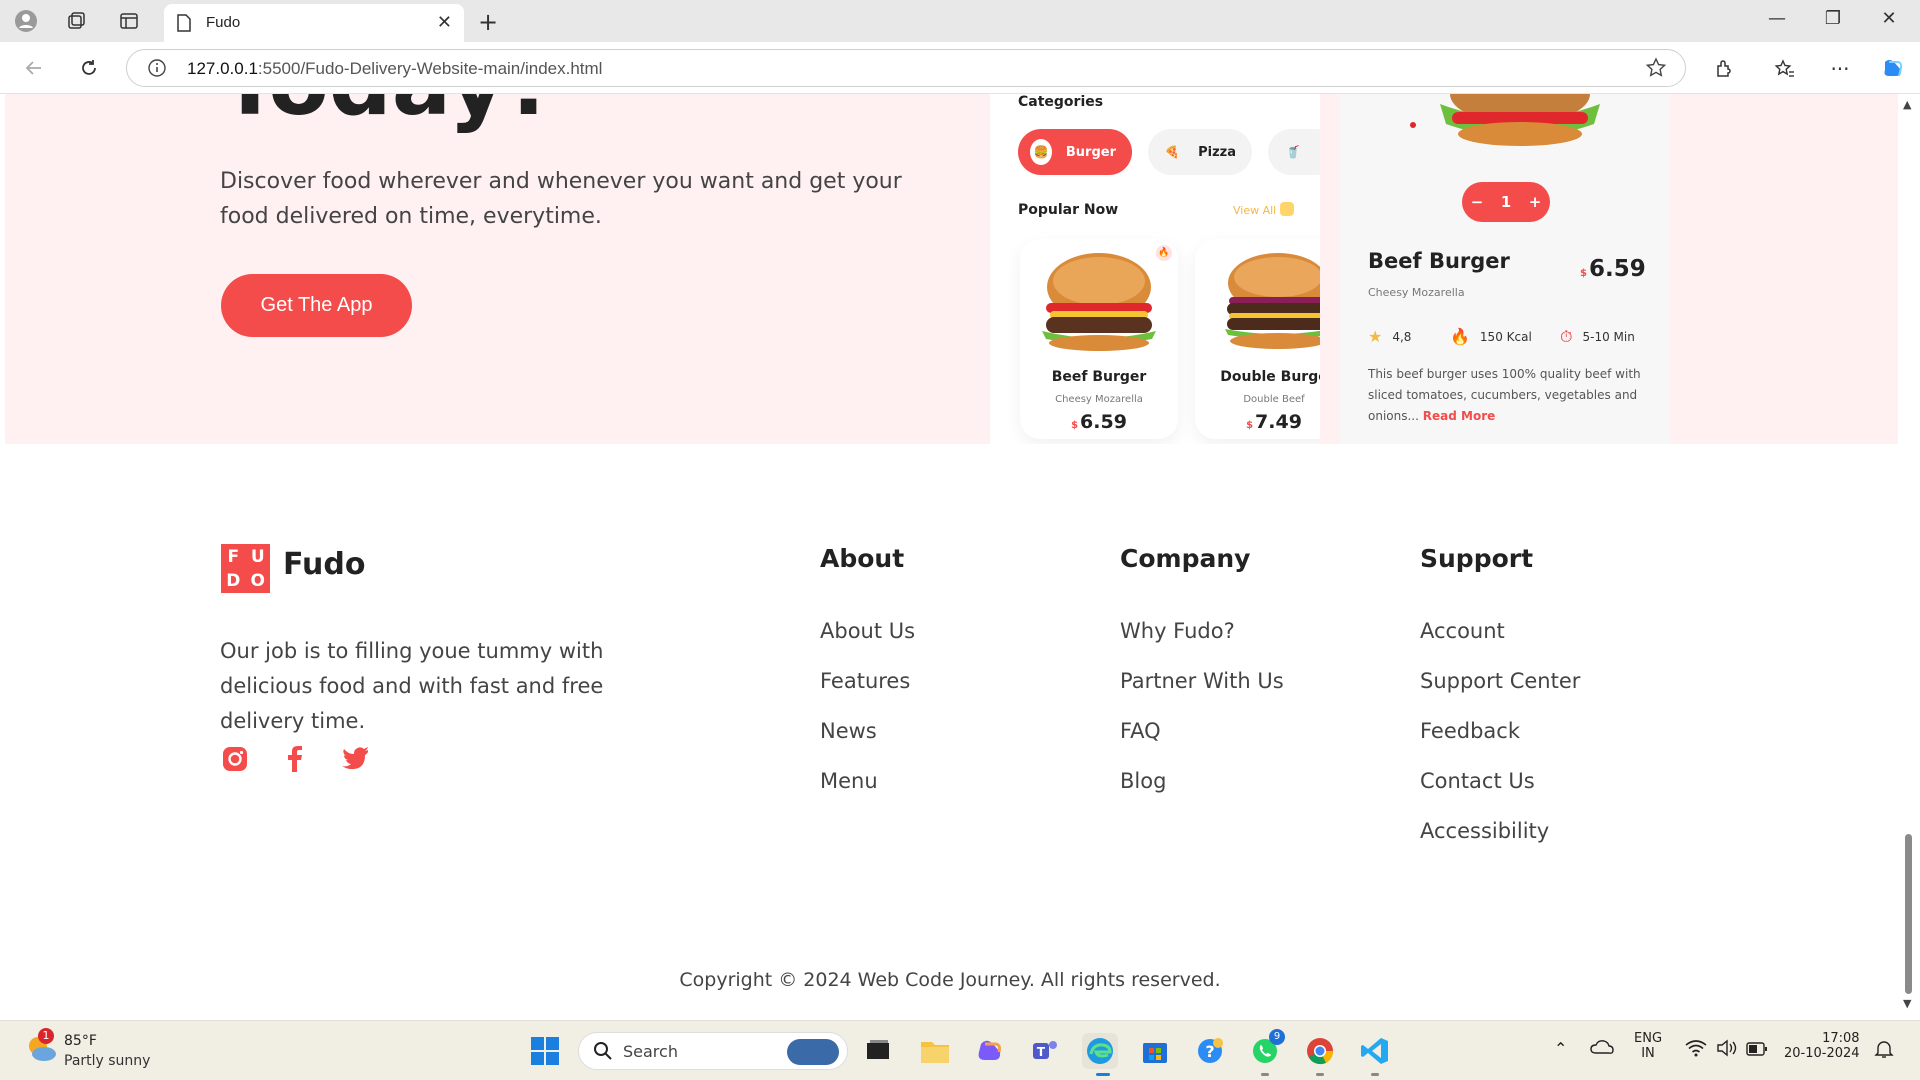 This screenshot has height=1080, width=1920. I want to click on browser-tab-bar: Fudo ✕ + — ❐ ✕, so click(960, 21).